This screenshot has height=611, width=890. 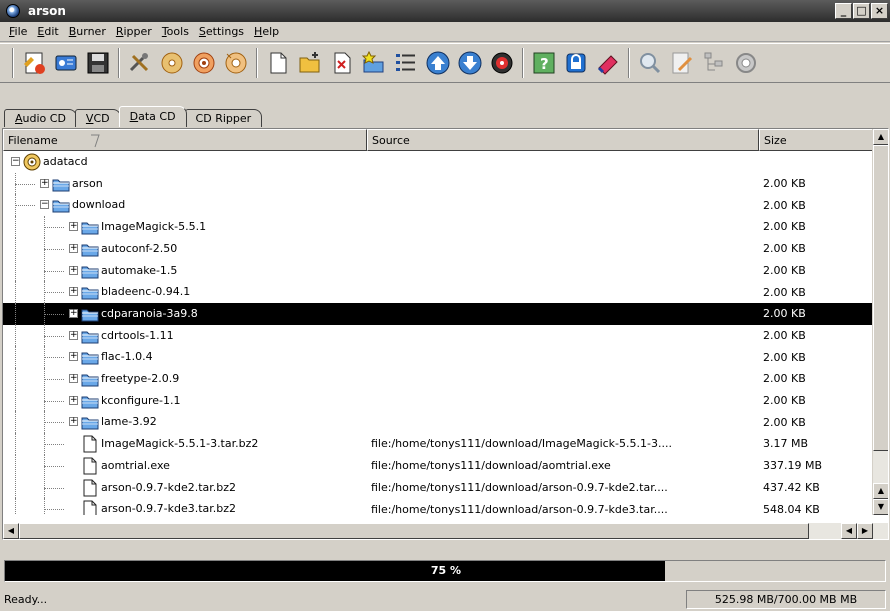 I want to click on scroll-up-button-lower: ▲, so click(x=880, y=491).